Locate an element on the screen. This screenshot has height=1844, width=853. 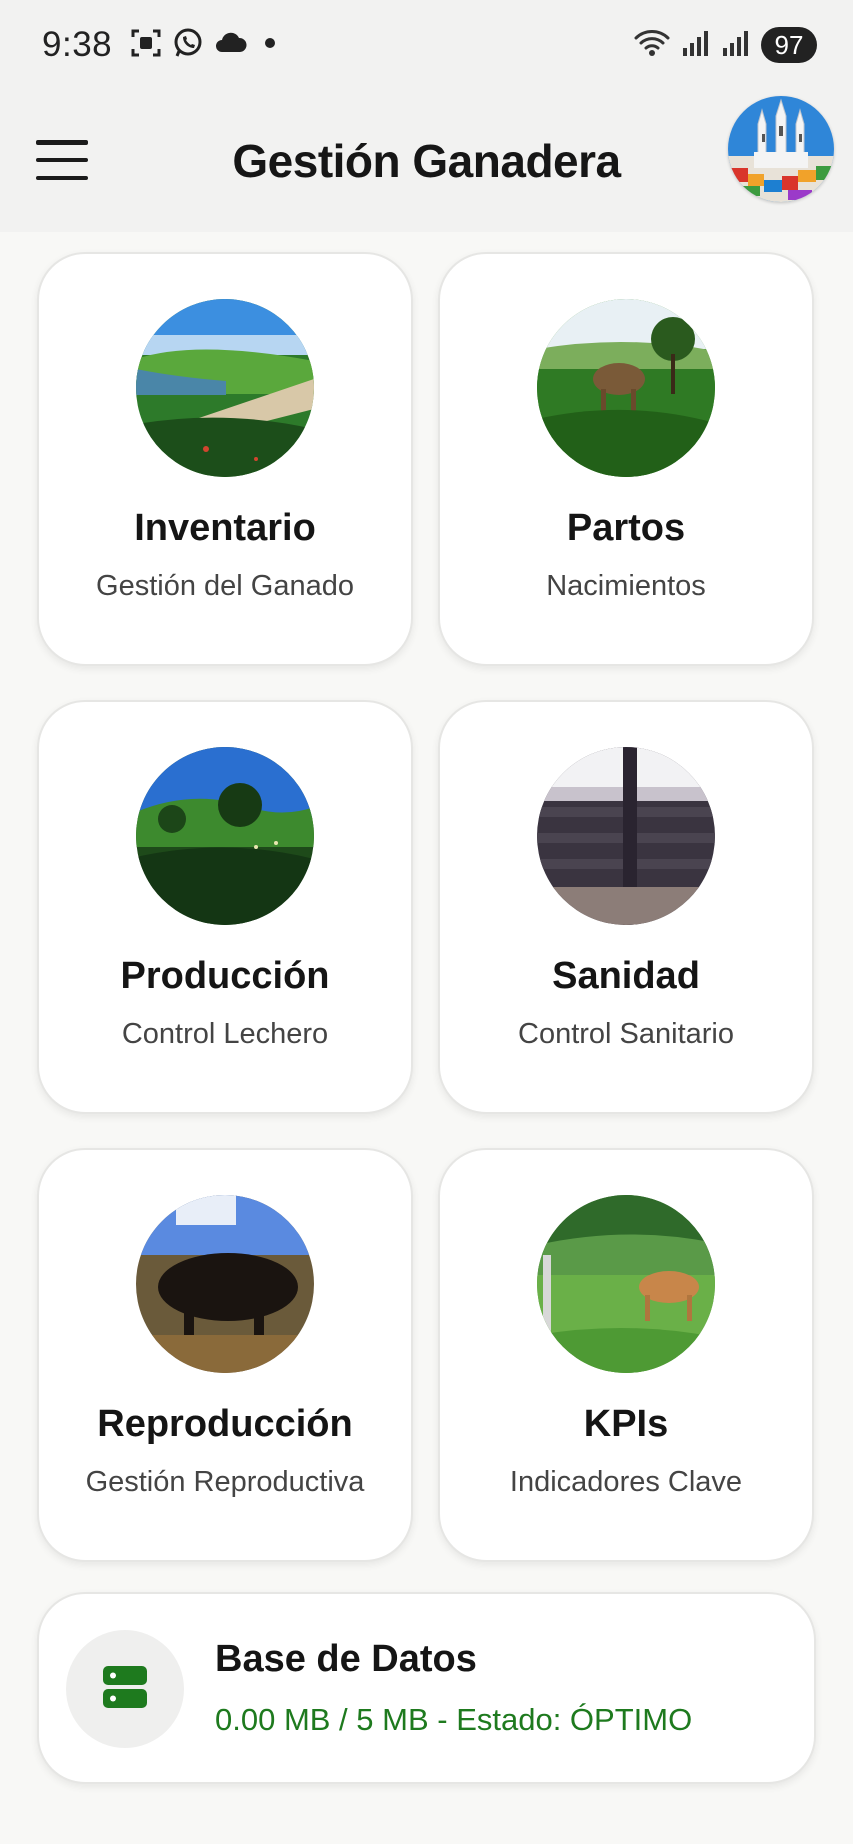
partos-image is located at coordinates (626, 388).